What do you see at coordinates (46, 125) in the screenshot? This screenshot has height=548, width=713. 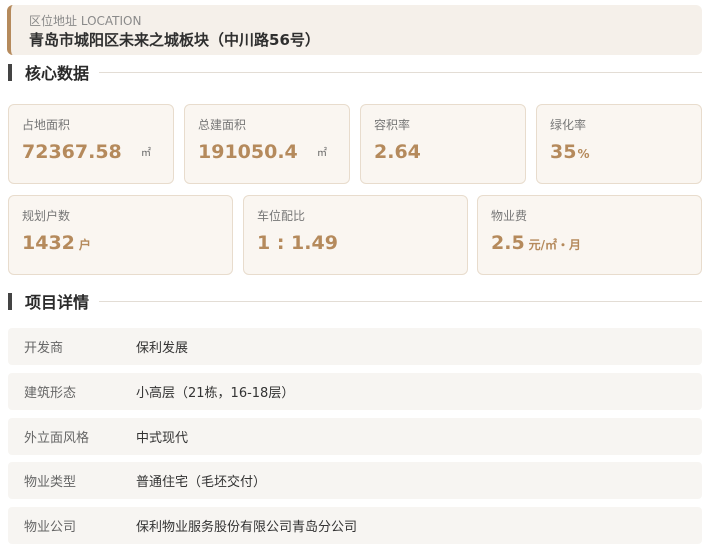 I see `card-label: 占地面积` at bounding box center [46, 125].